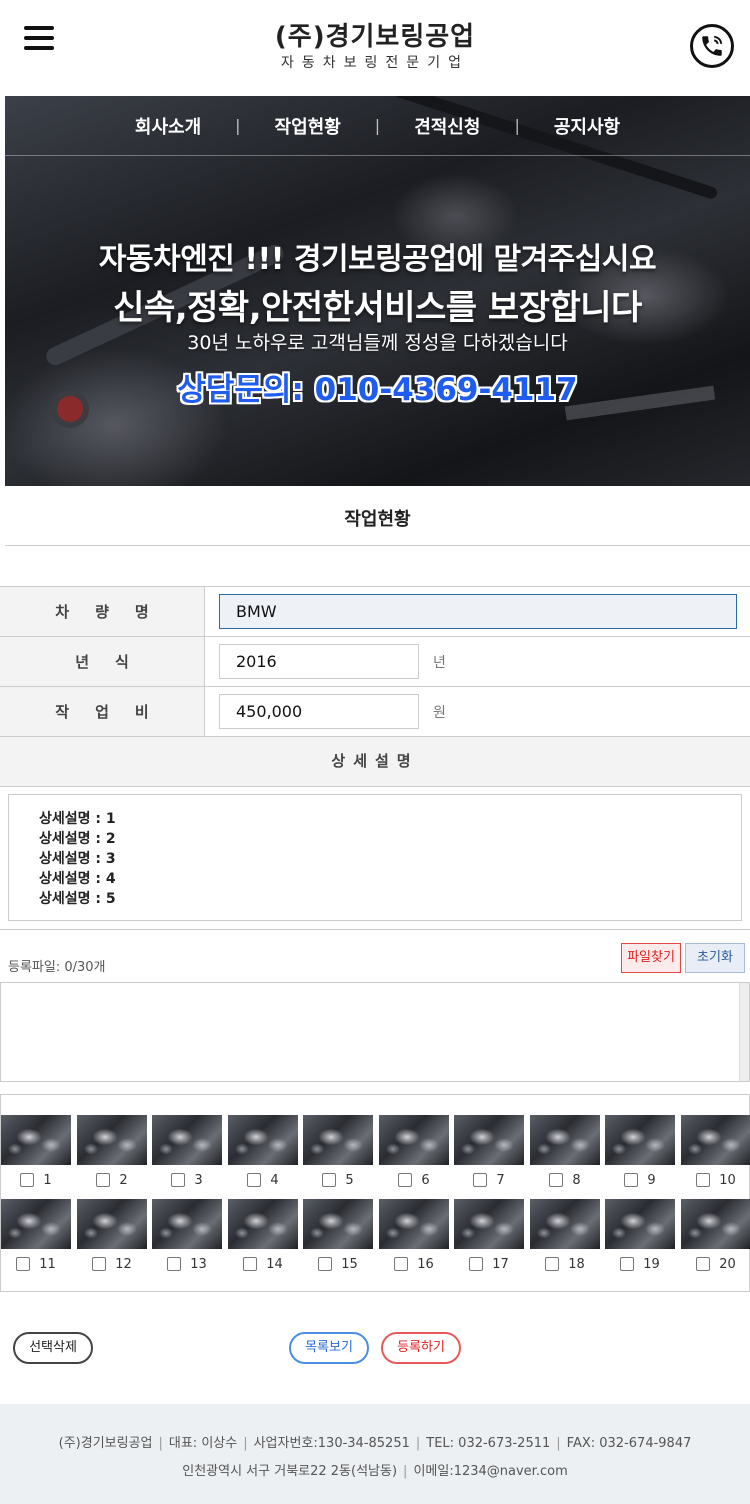 The width and height of the screenshot is (750, 1504). I want to click on file-drop-area, so click(375, 1032).